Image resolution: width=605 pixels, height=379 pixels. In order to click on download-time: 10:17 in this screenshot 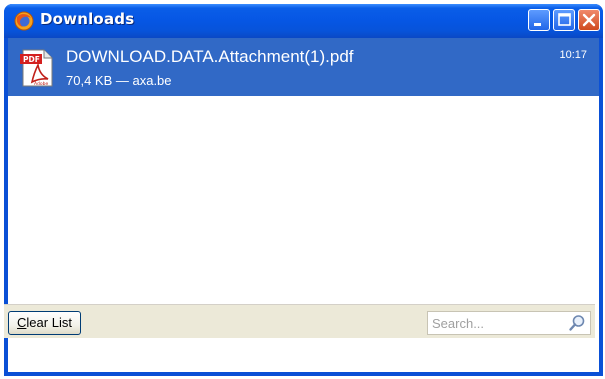, I will do `click(573, 55)`.